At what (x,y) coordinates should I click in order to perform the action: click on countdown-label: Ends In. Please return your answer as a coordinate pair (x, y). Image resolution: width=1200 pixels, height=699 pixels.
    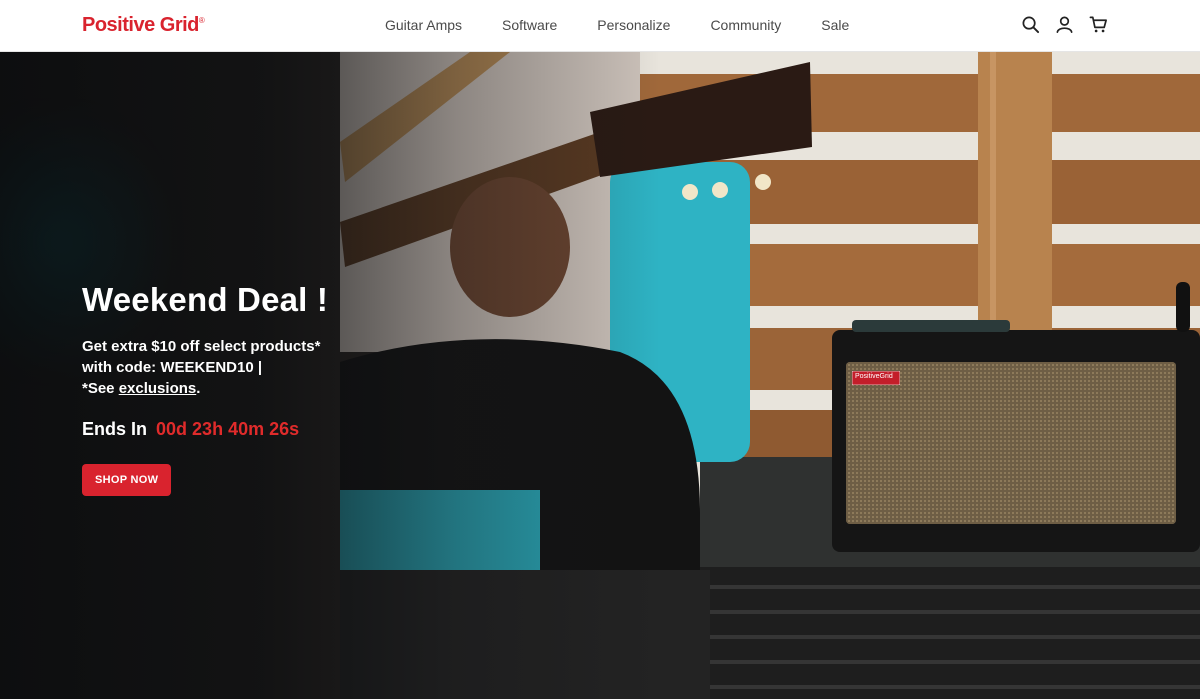
    Looking at the image, I should click on (115, 429).